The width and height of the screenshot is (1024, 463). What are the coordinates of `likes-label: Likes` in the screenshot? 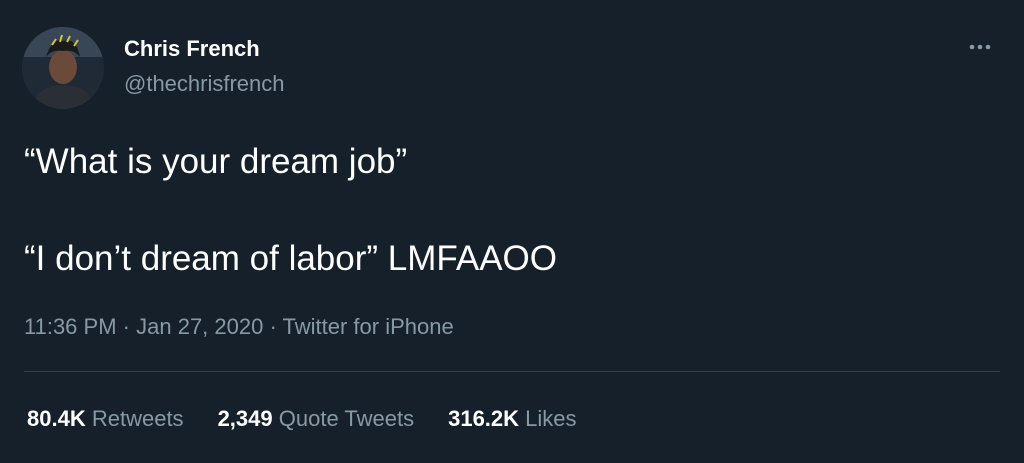 It's located at (551, 418).